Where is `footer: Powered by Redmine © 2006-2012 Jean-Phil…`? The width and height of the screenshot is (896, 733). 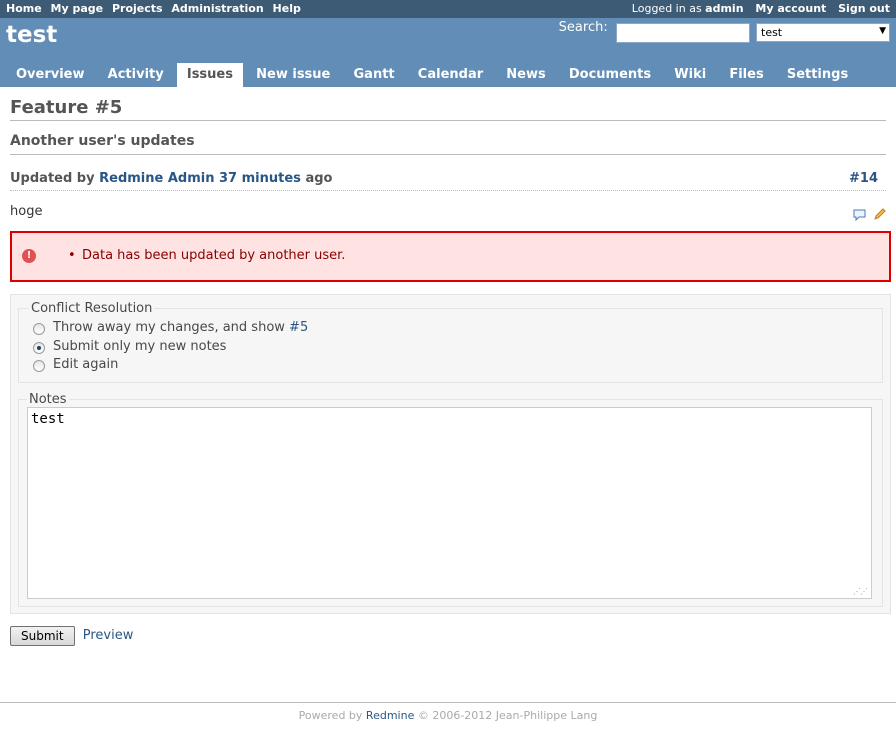 footer: Powered by Redmine © 2006-2012 Jean-Phil… is located at coordinates (448, 712).